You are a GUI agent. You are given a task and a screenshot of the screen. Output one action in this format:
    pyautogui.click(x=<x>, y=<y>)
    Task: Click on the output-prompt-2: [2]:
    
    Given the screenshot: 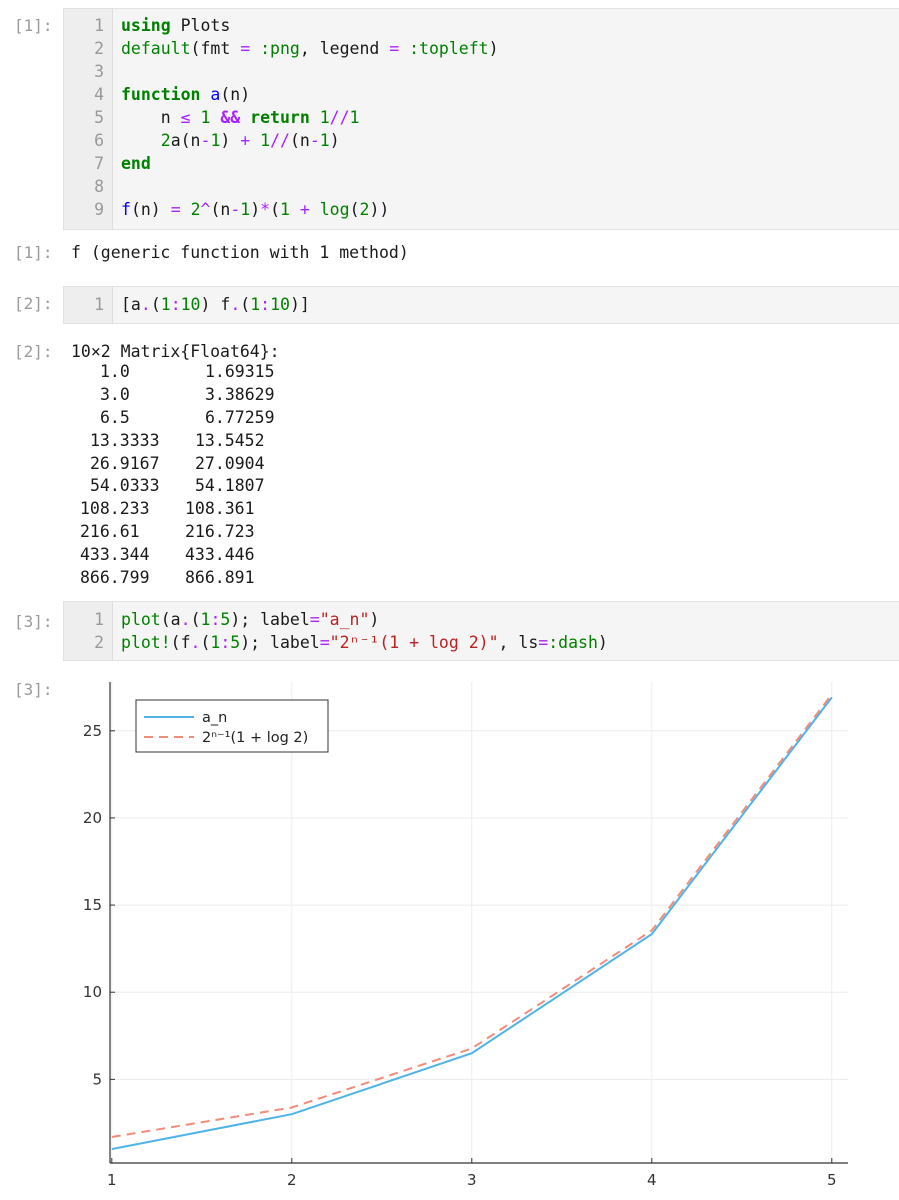 What is the action you would take?
    pyautogui.click(x=33, y=351)
    